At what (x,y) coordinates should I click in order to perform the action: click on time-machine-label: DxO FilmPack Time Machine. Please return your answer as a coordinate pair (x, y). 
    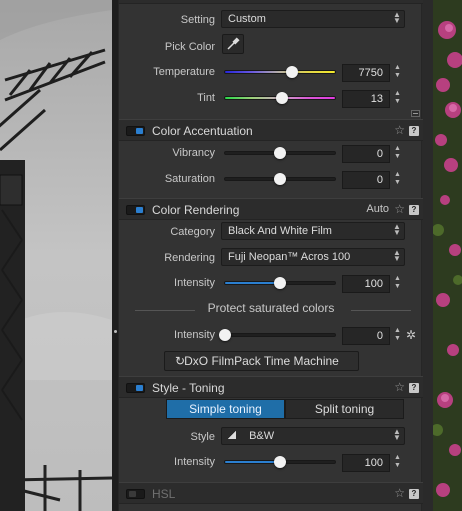
    Looking at the image, I should click on (261, 361).